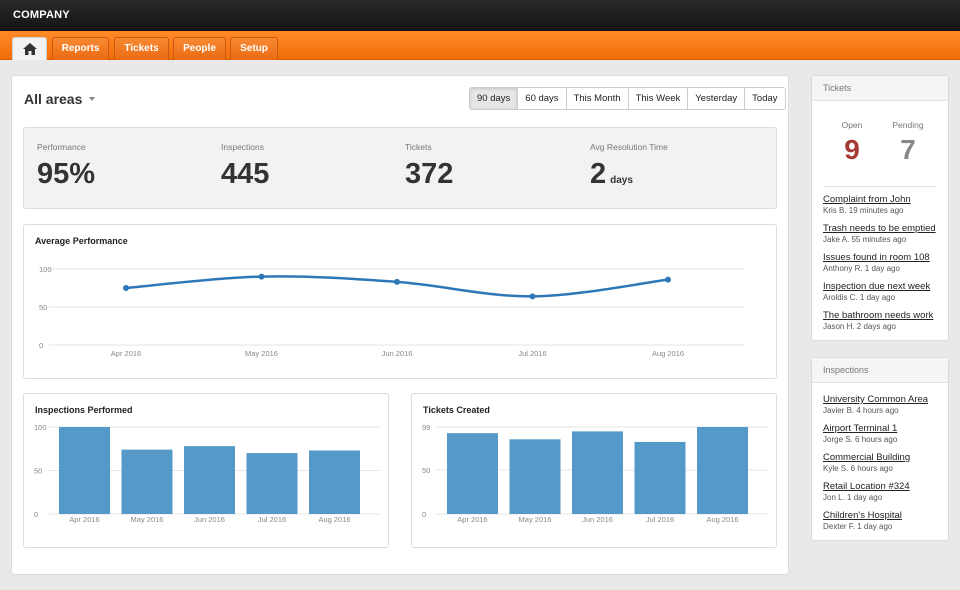 This screenshot has height=590, width=960. I want to click on stat-label: Avg Resolution Time, so click(629, 147).